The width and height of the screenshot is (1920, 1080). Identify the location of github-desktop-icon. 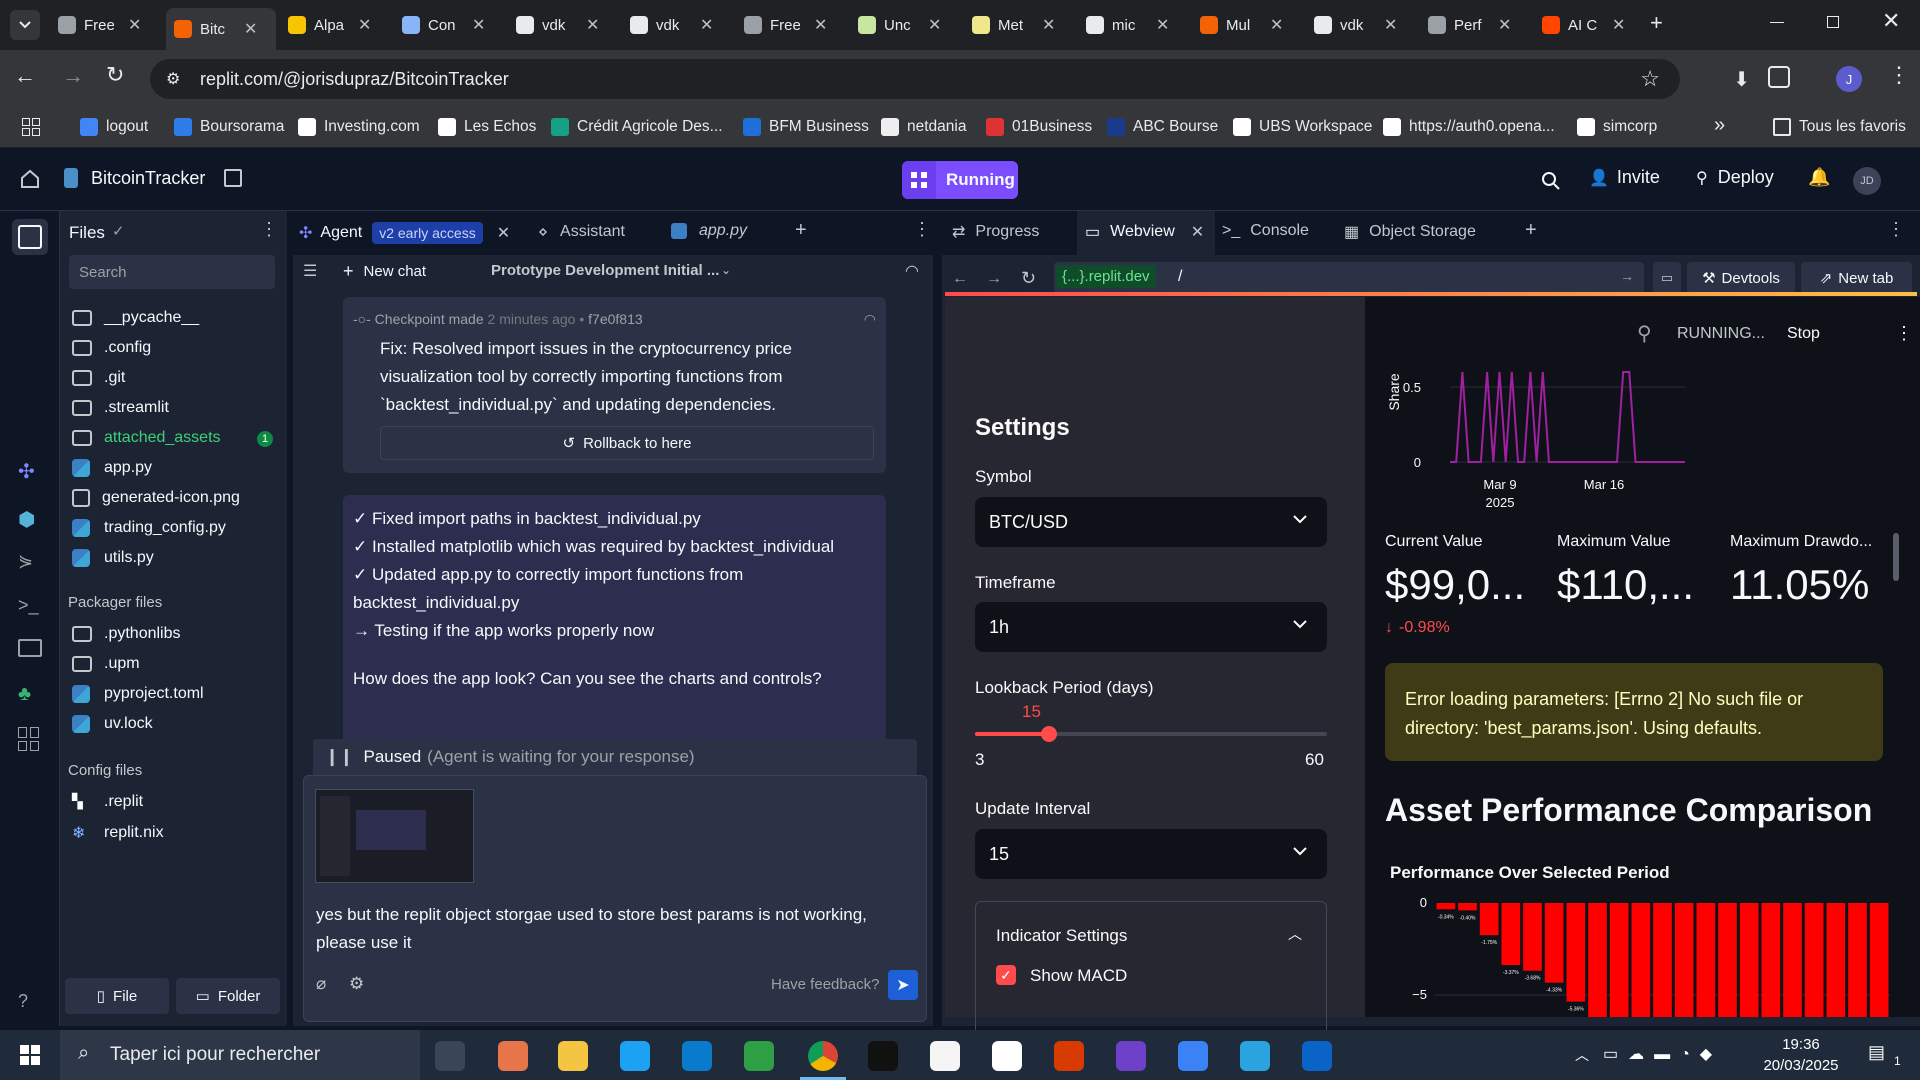
(1007, 1056).